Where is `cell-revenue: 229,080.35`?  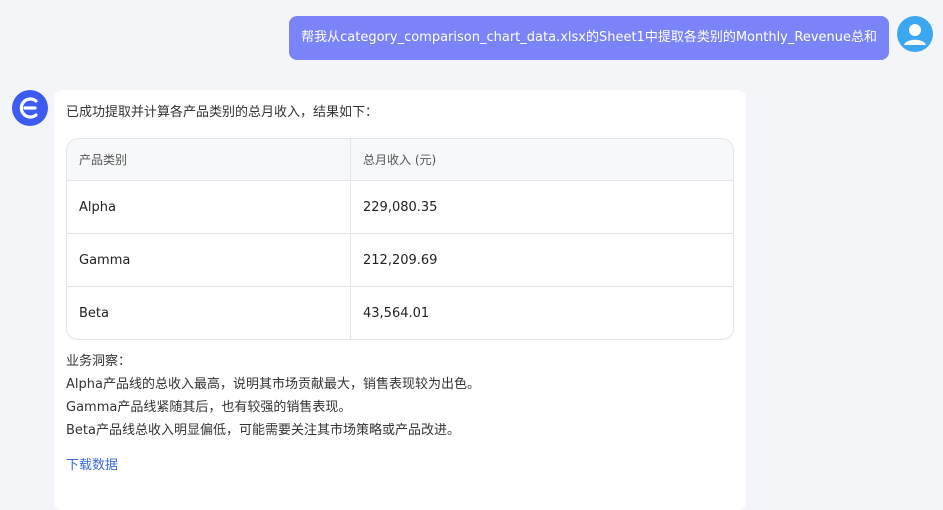 cell-revenue: 229,080.35 is located at coordinates (400, 207).